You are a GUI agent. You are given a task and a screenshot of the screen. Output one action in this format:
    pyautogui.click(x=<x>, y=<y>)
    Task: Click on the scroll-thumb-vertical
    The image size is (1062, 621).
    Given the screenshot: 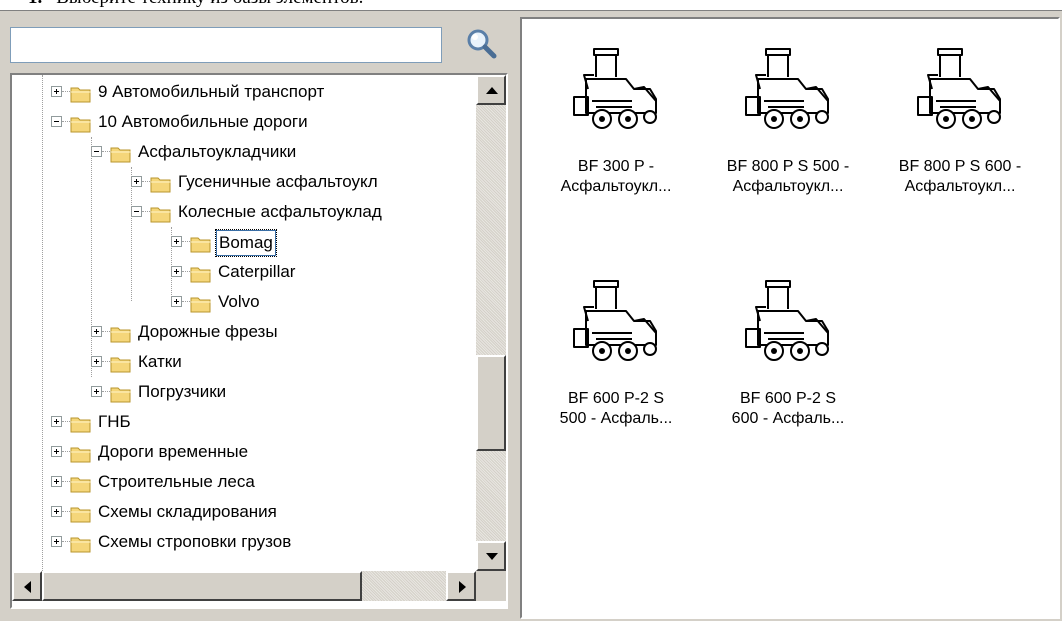 What is the action you would take?
    pyautogui.click(x=491, y=403)
    